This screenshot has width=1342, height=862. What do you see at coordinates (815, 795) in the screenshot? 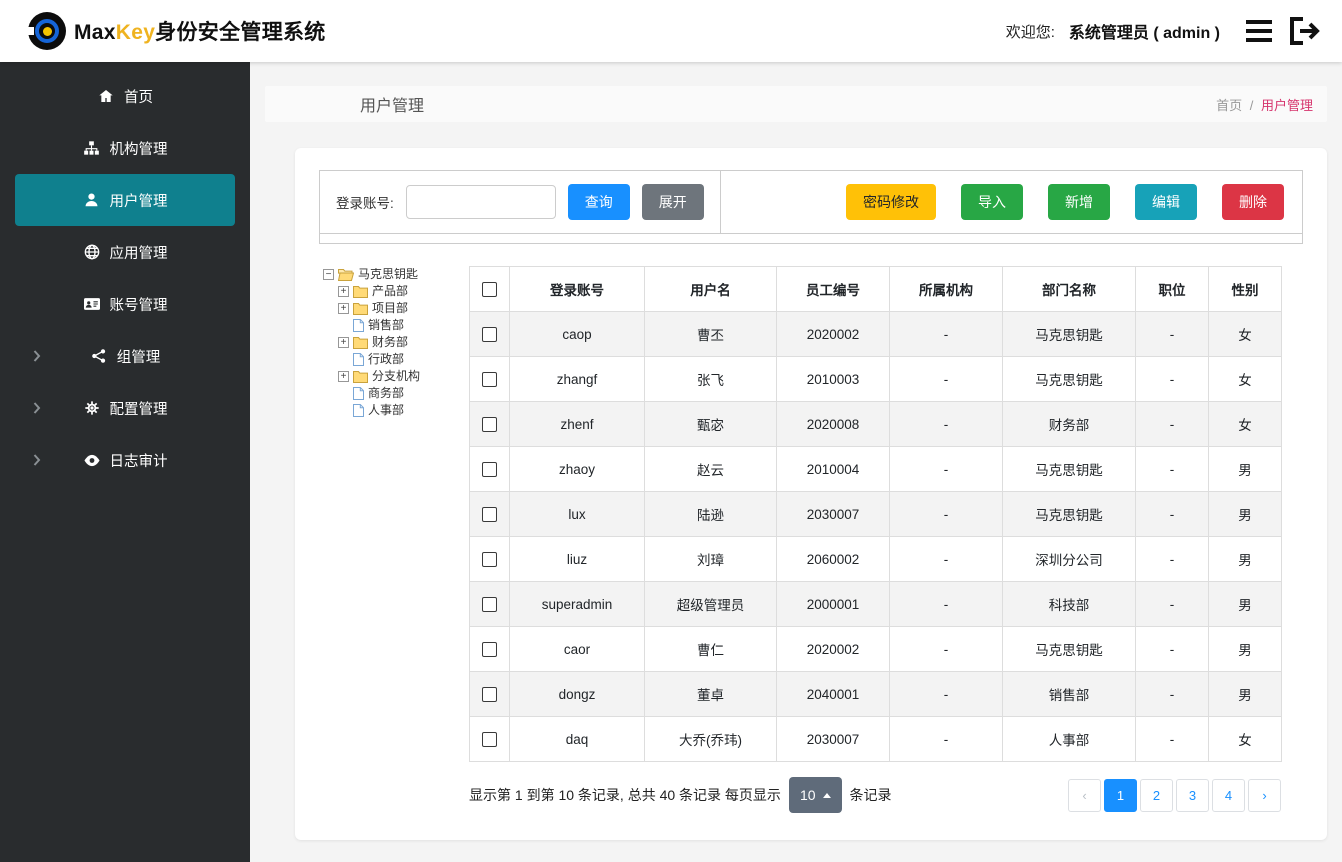
I see `page-size-dropdown: 10` at bounding box center [815, 795].